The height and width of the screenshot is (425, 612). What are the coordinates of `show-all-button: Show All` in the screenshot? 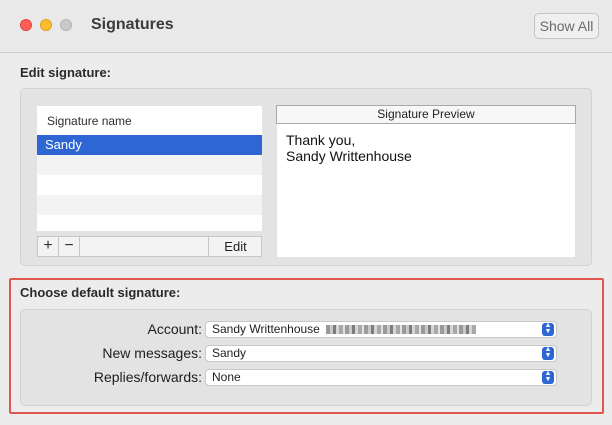 It's located at (566, 26).